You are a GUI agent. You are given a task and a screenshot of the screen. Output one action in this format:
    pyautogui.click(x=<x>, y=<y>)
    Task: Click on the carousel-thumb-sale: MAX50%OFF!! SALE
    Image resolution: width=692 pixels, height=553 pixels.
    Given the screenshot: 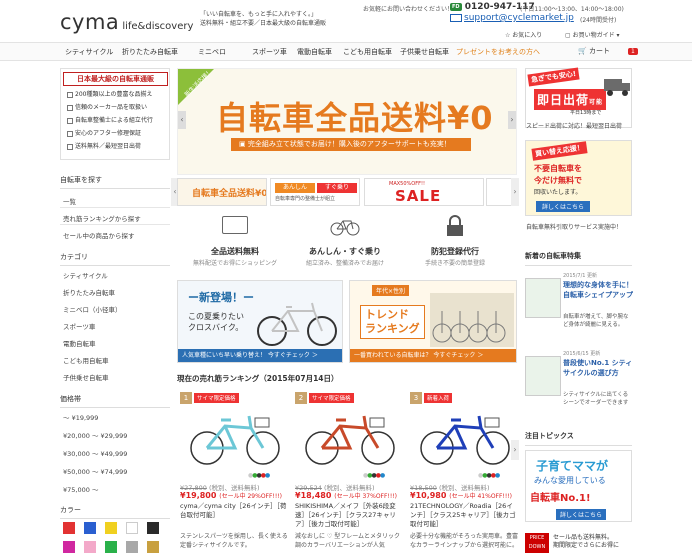 What is the action you would take?
    pyautogui.click(x=424, y=192)
    